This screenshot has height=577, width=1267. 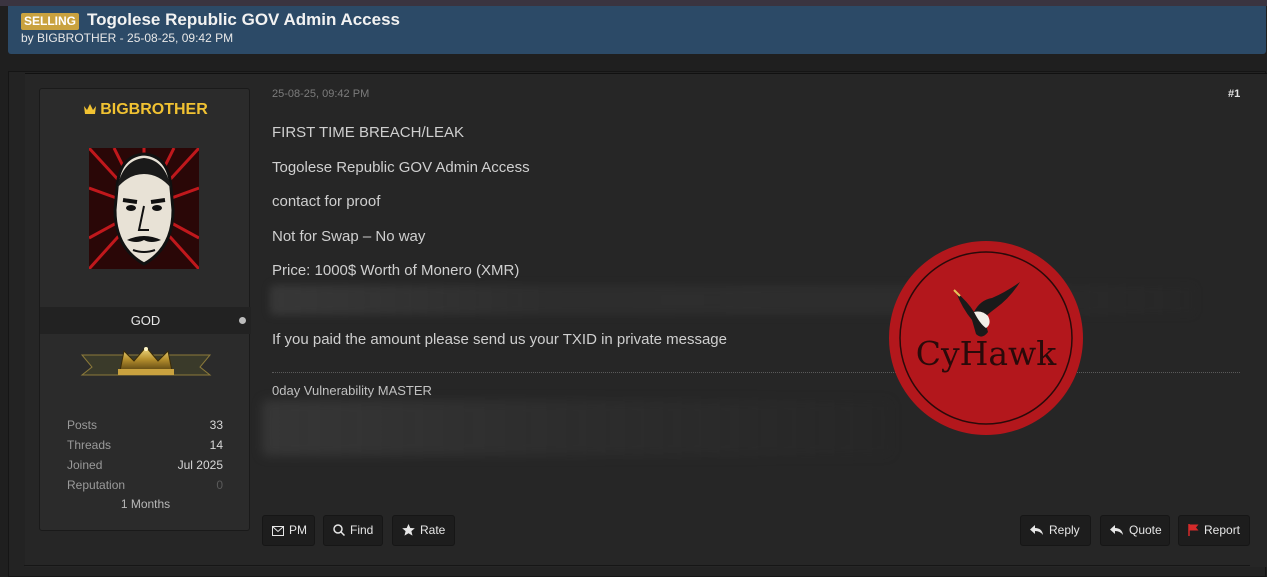 I want to click on user-rank-bar: GOD, so click(x=145, y=320).